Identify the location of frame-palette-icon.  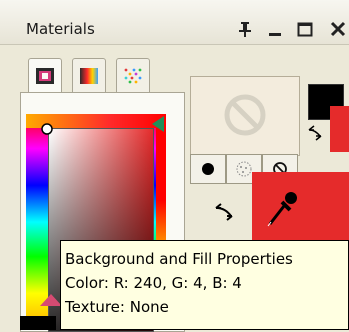
(45, 76).